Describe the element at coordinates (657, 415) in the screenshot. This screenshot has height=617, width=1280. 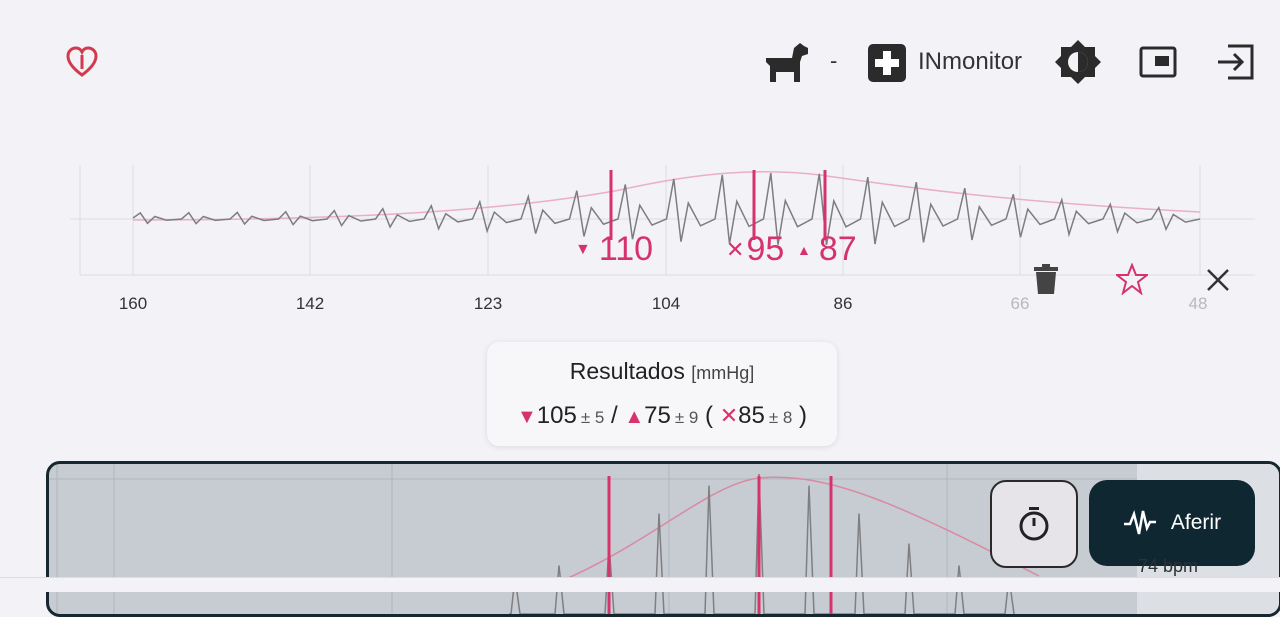
I see `diastolic-value: 75` at that location.